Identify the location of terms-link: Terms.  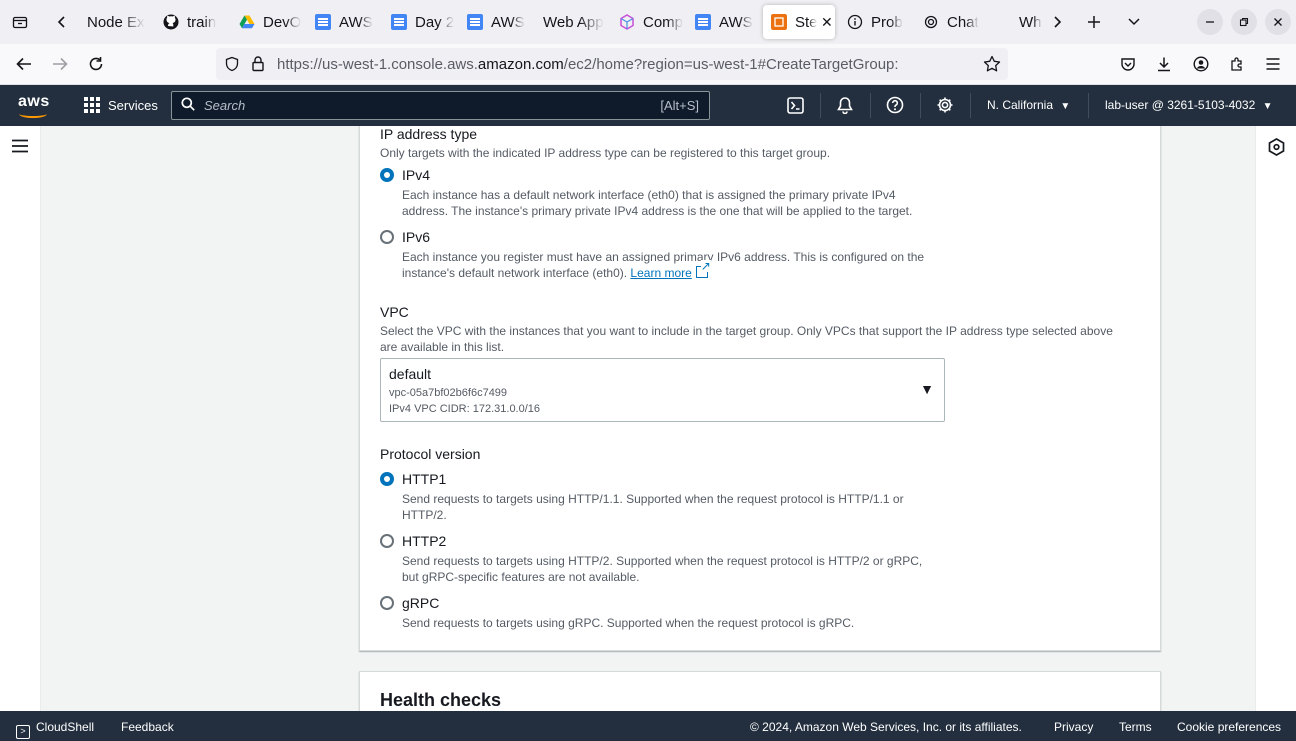
(1135, 727).